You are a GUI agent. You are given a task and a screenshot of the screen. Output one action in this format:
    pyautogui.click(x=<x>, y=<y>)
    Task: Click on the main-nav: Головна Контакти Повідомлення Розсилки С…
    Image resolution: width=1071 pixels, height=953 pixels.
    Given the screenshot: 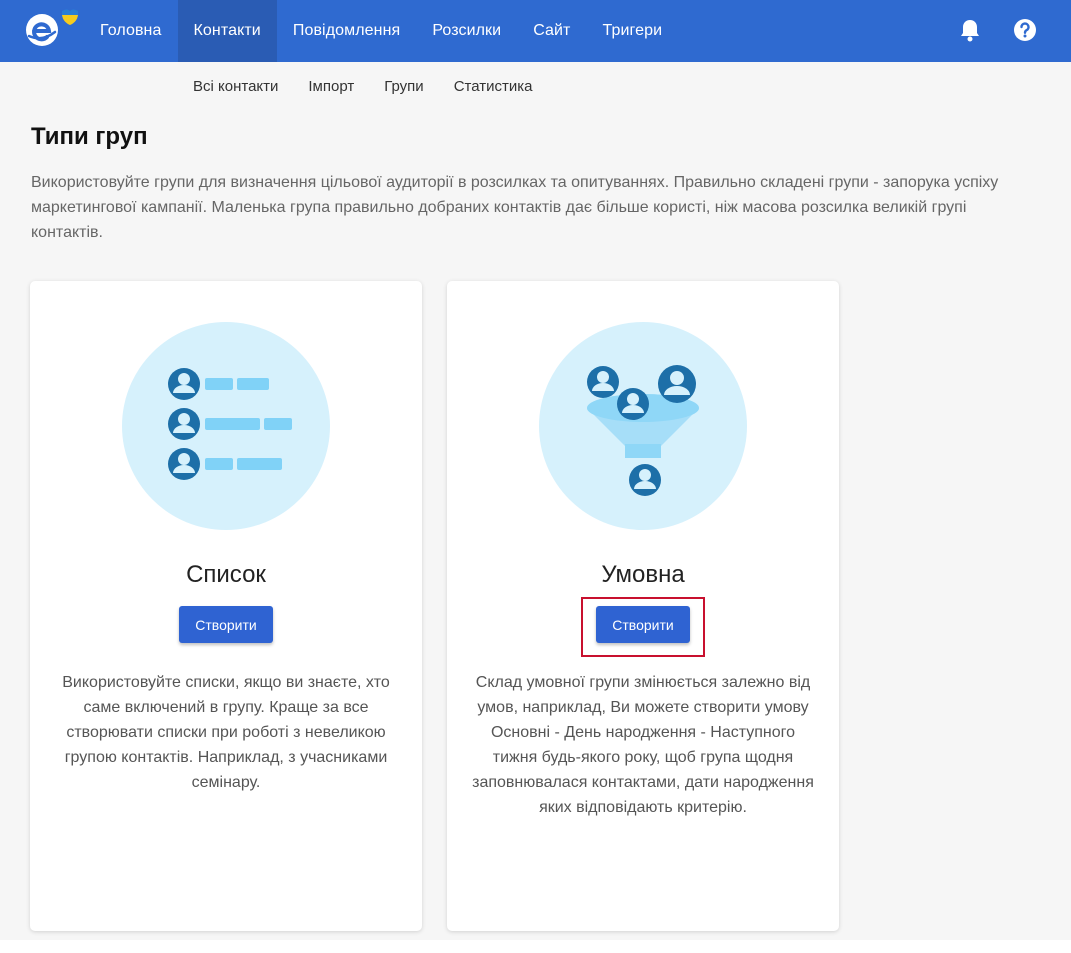 What is the action you would take?
    pyautogui.click(x=381, y=31)
    